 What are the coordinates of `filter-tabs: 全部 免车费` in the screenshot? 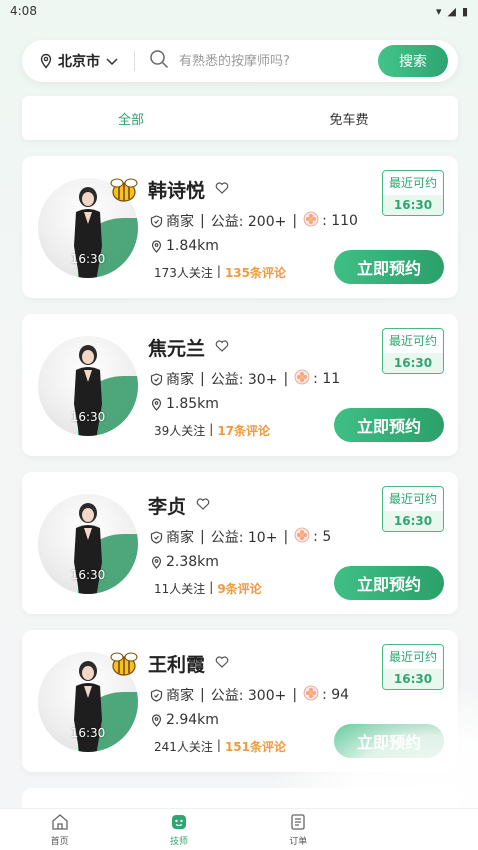 It's located at (240, 118).